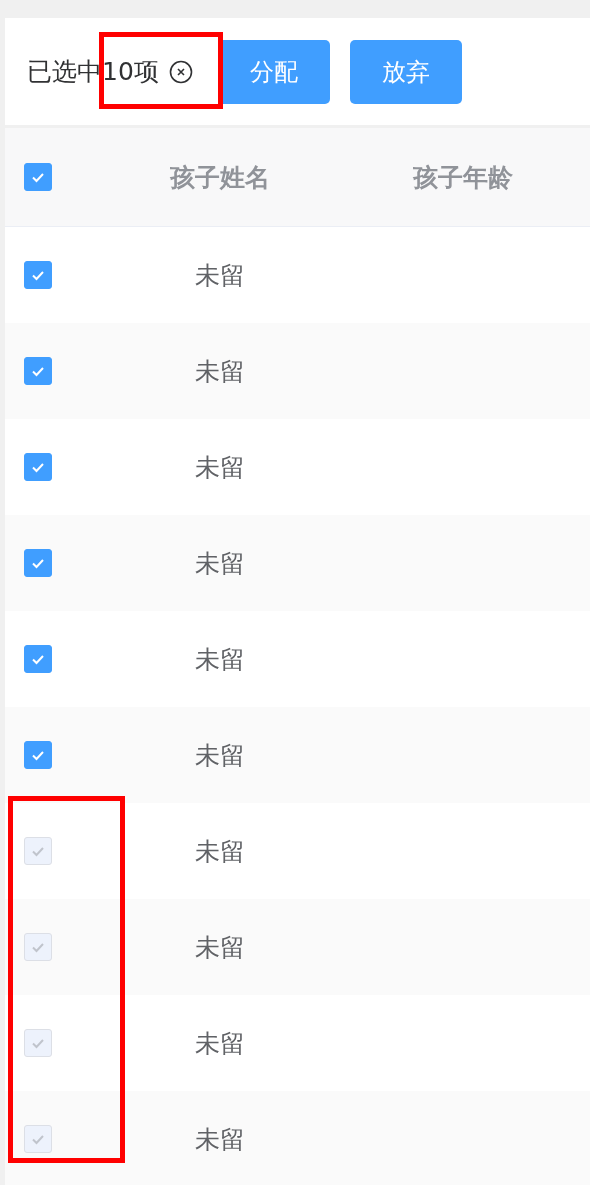  Describe the element at coordinates (462, 177) in the screenshot. I see `column-header: 孩子年龄` at that location.